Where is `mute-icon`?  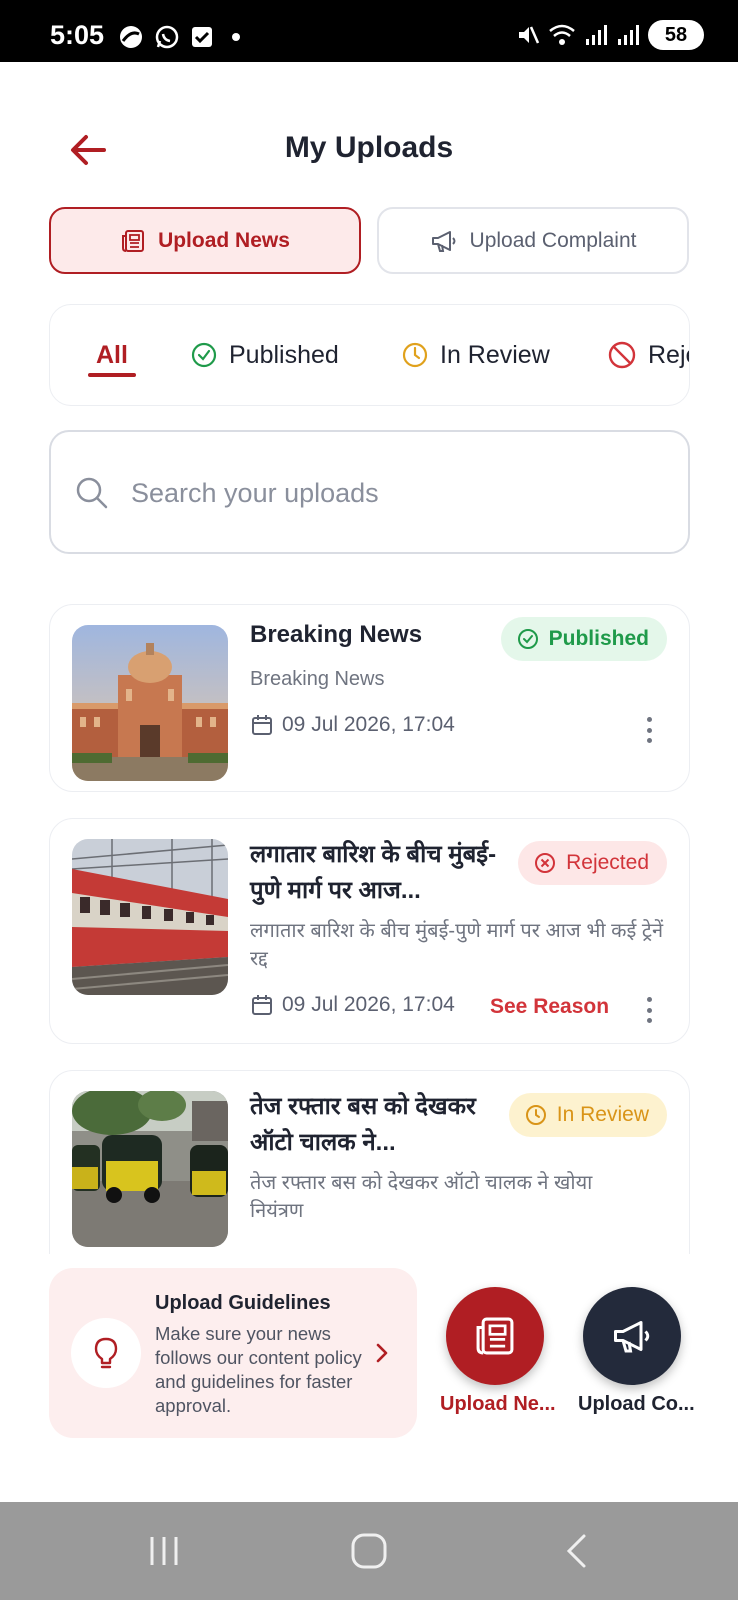 mute-icon is located at coordinates (529, 35).